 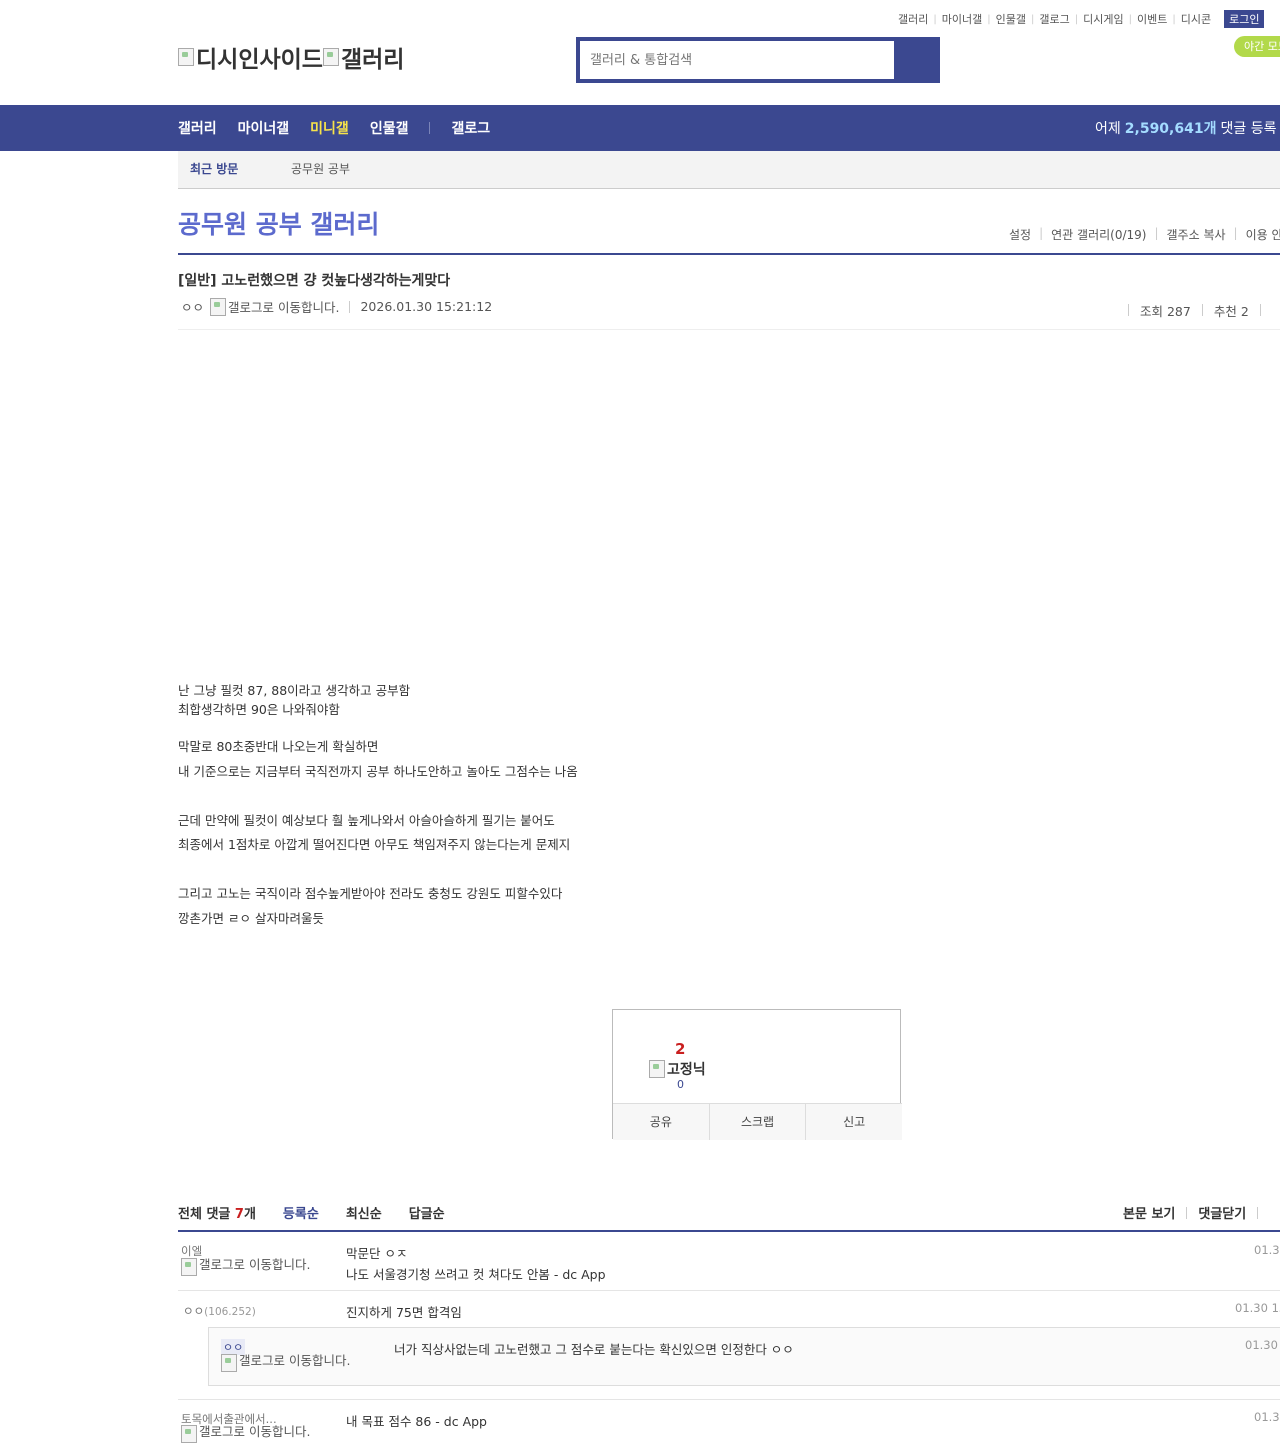 I want to click on post-stats: 조회 287 추천 2, so click(x=1204, y=310).